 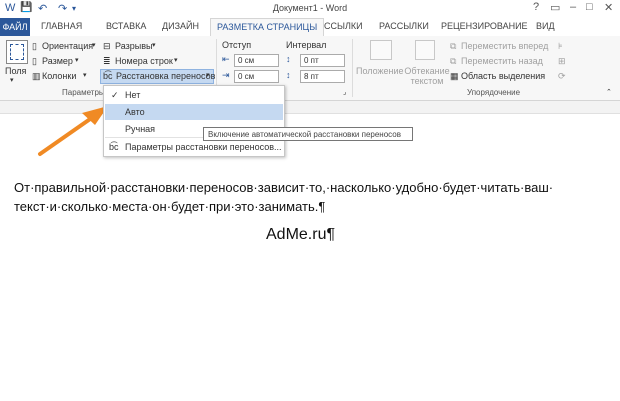 I want to click on menu-item-manual-label: Ручная, so click(x=140, y=129).